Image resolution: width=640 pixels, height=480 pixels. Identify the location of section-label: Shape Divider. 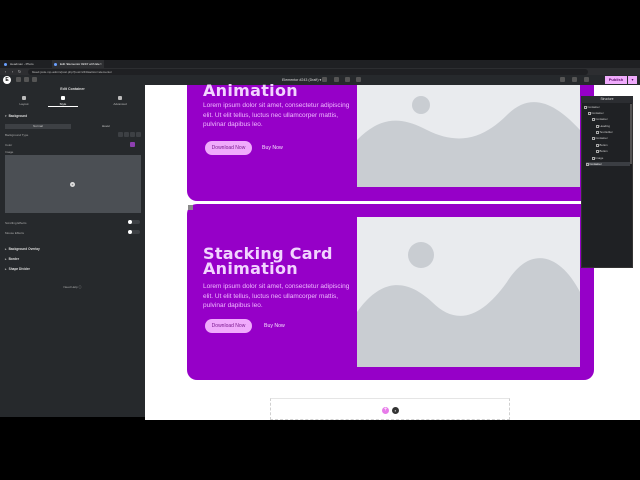
(19, 269).